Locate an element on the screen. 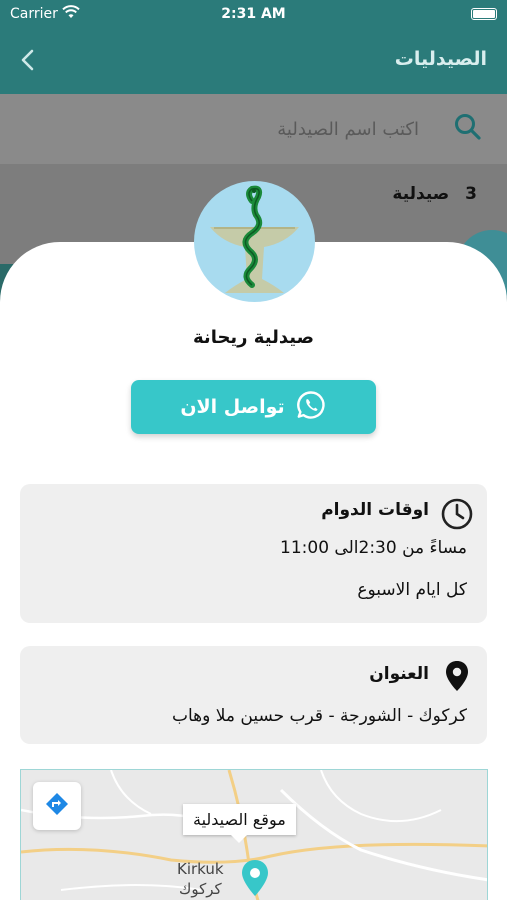 This screenshot has width=507, height=900. directions-icon is located at coordinates (57, 806).